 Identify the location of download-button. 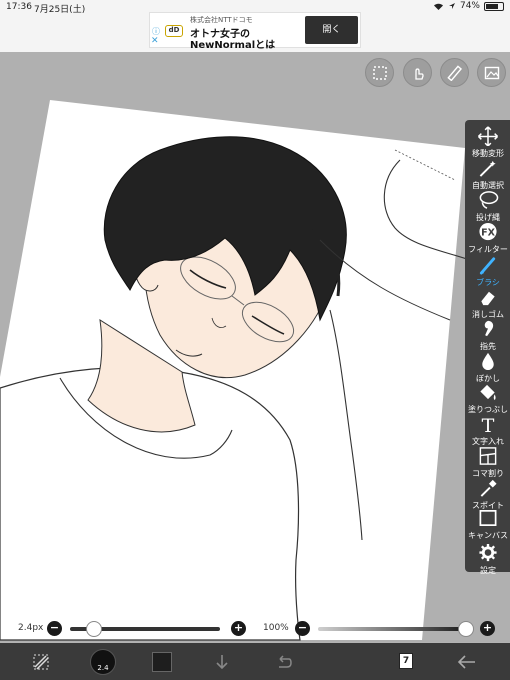
(222, 662).